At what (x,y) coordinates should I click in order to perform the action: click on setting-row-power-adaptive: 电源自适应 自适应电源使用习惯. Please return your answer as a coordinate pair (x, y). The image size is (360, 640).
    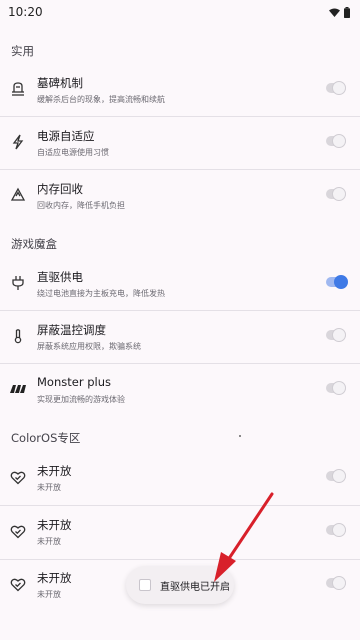
    Looking at the image, I should click on (180, 143).